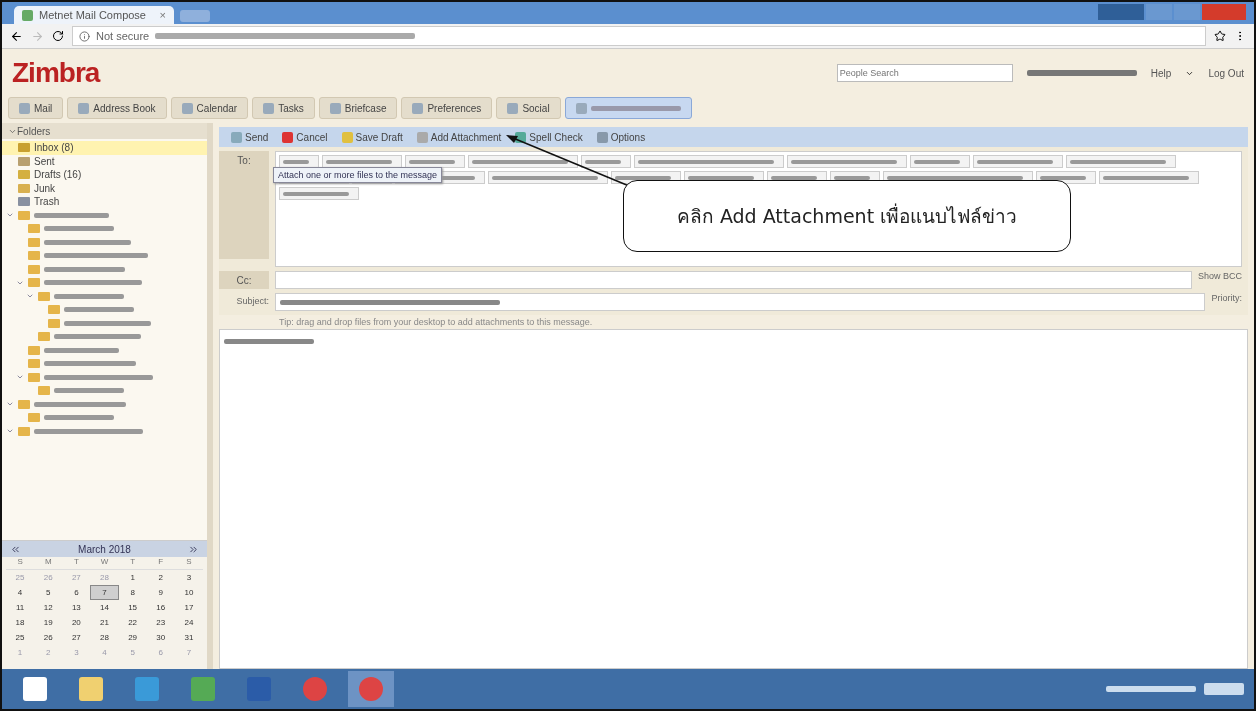 The image size is (1256, 711). Describe the element at coordinates (48, 622) in the screenshot. I see `calendar-day: 19` at that location.